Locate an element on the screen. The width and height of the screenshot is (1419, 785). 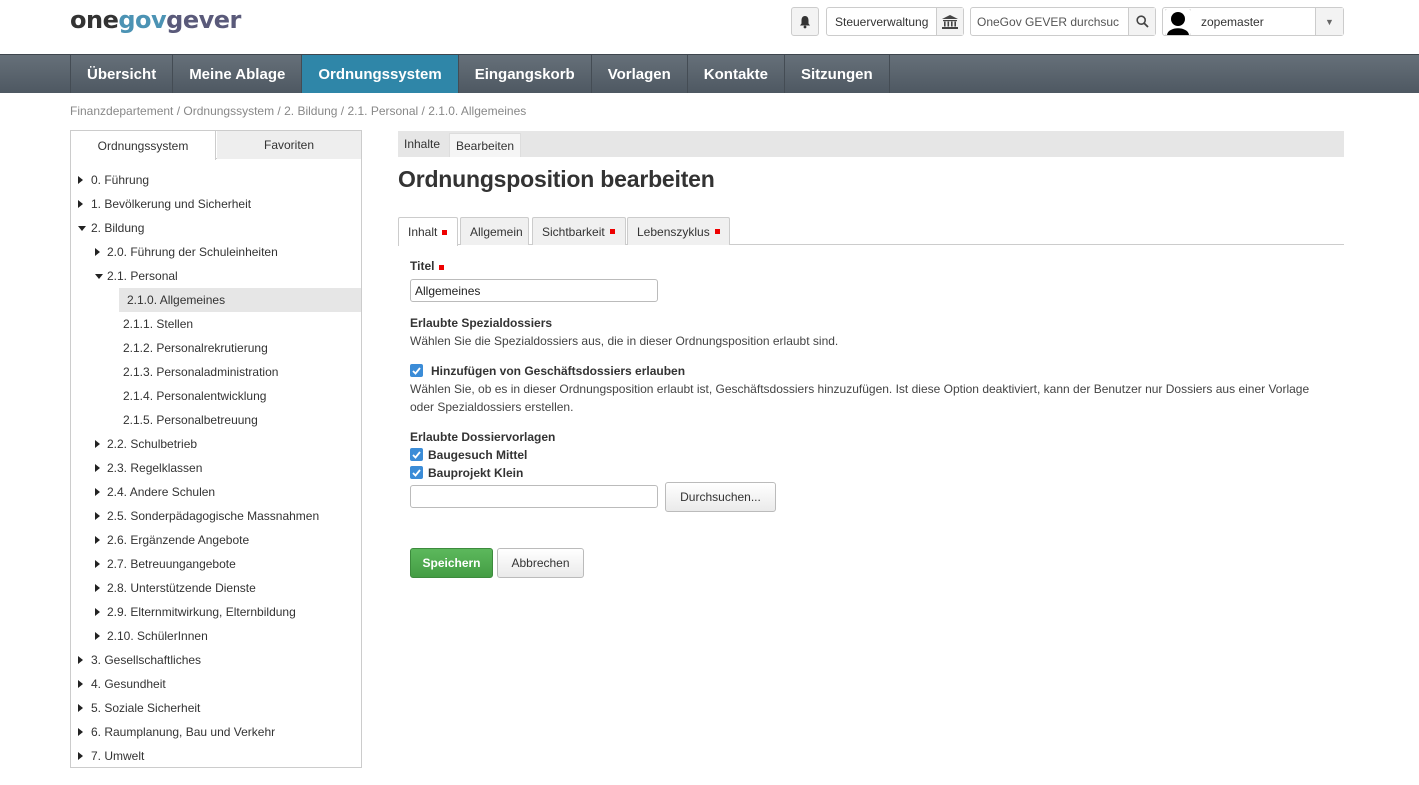
tree-node: 2.10. SchülerInnen is located at coordinates (216, 636).